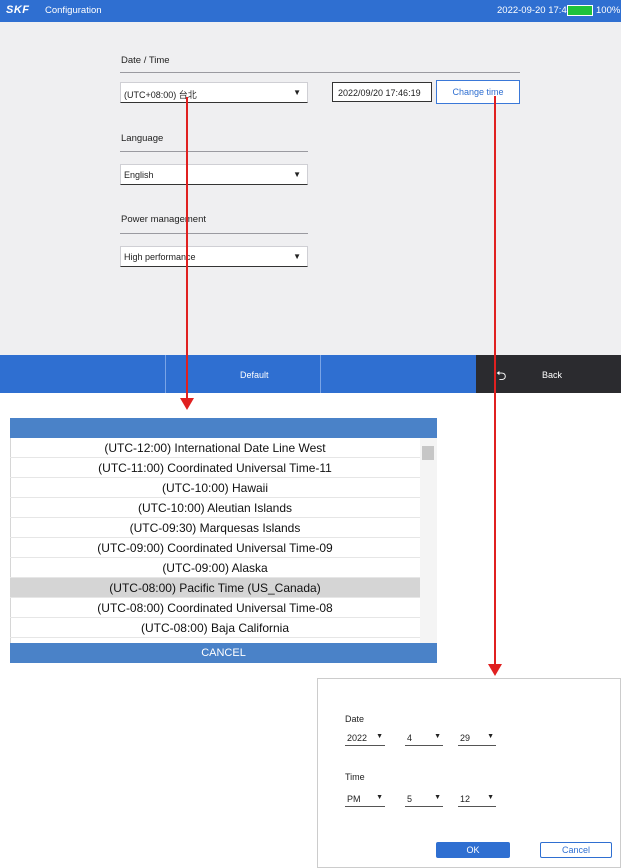 The width and height of the screenshot is (621, 868). What do you see at coordinates (73, 10) in the screenshot?
I see `app-title: Configuration` at bounding box center [73, 10].